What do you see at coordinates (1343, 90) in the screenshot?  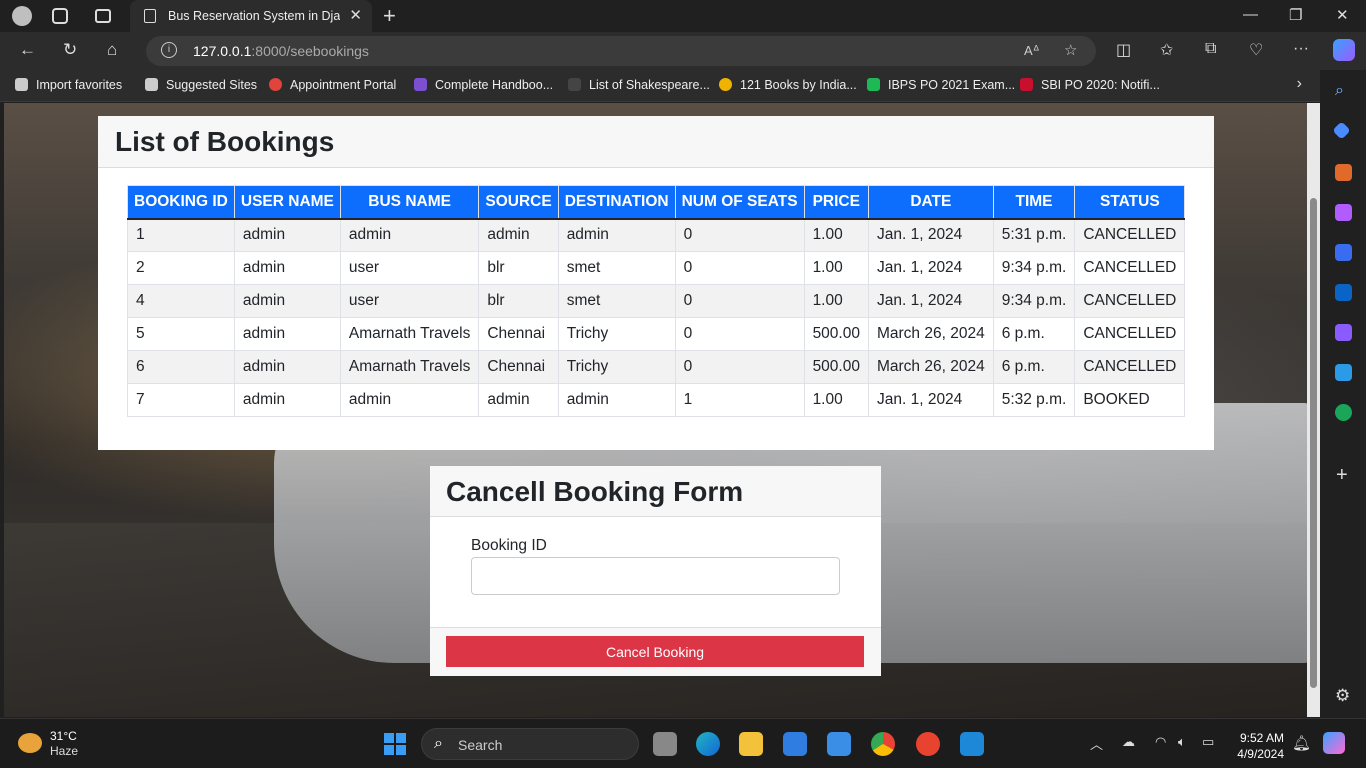 I see `search-icon: ⌕` at bounding box center [1343, 90].